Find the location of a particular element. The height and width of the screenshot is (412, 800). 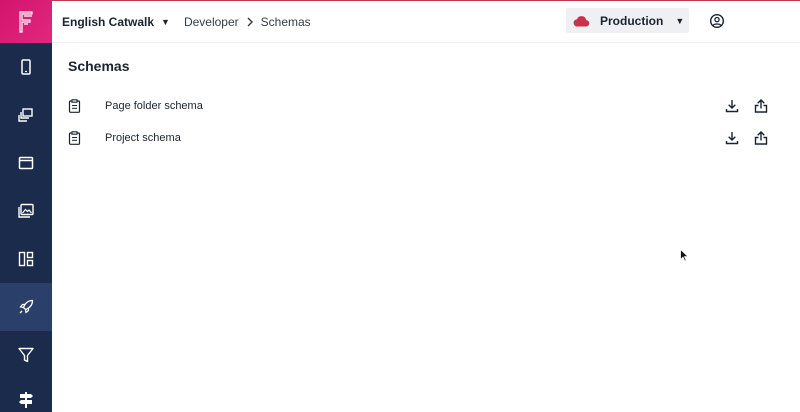

filter-icon is located at coordinates (26, 355).